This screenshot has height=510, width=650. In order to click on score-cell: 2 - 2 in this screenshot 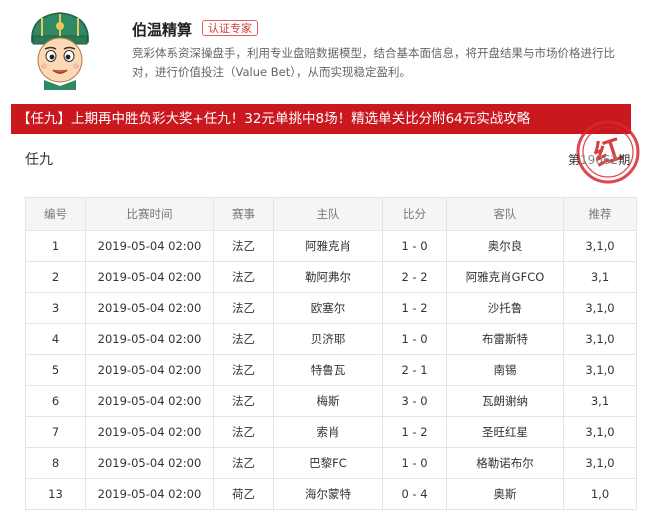, I will do `click(414, 277)`.